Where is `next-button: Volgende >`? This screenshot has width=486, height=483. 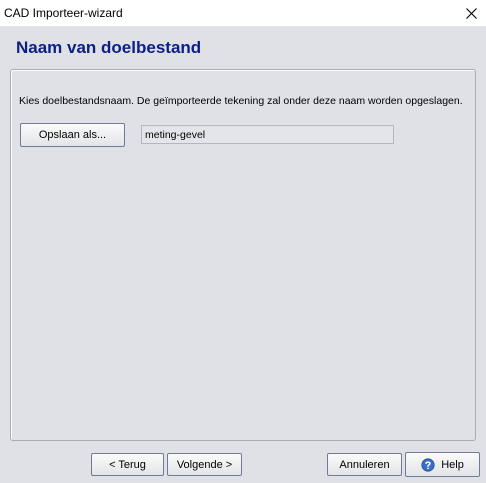 next-button: Volgende > is located at coordinates (204, 464).